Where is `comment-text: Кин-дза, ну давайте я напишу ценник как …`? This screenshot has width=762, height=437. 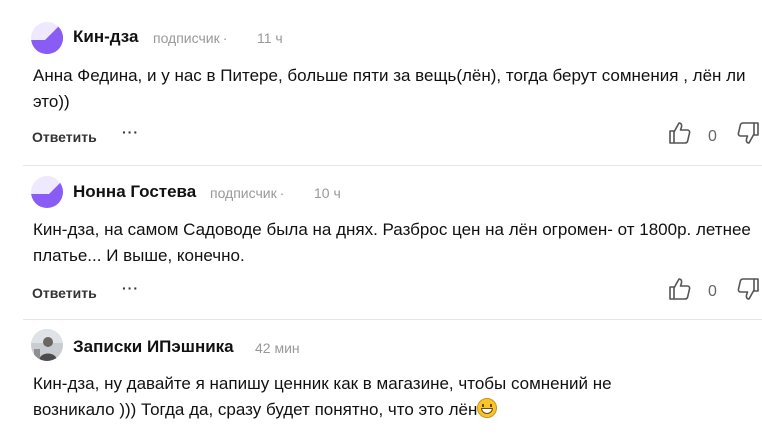 comment-text: Кин-дза, ну давайте я напишу ценник как … is located at coordinates (322, 396).